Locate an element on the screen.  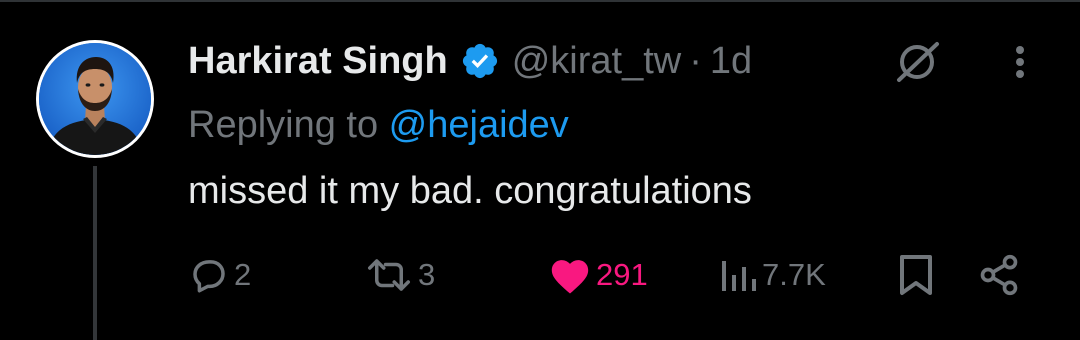
reply-mention-link: @hejaidev is located at coordinates (479, 125).